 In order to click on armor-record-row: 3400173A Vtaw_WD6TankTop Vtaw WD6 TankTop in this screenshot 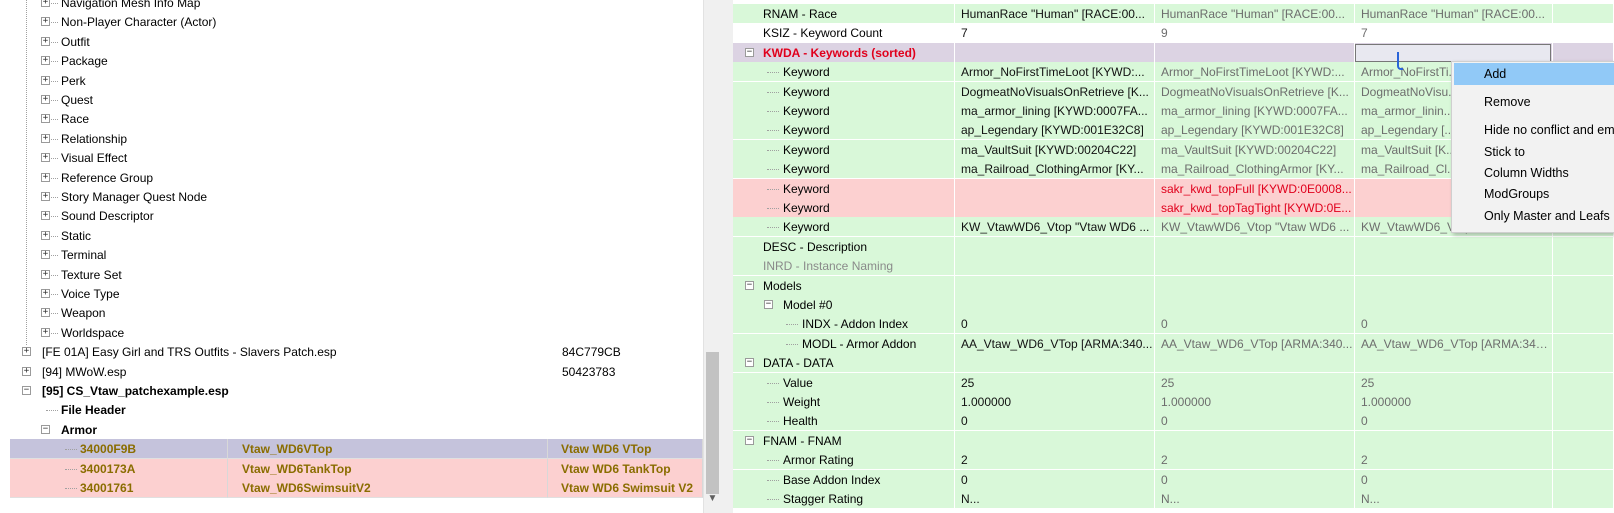, I will do `click(356, 468)`.